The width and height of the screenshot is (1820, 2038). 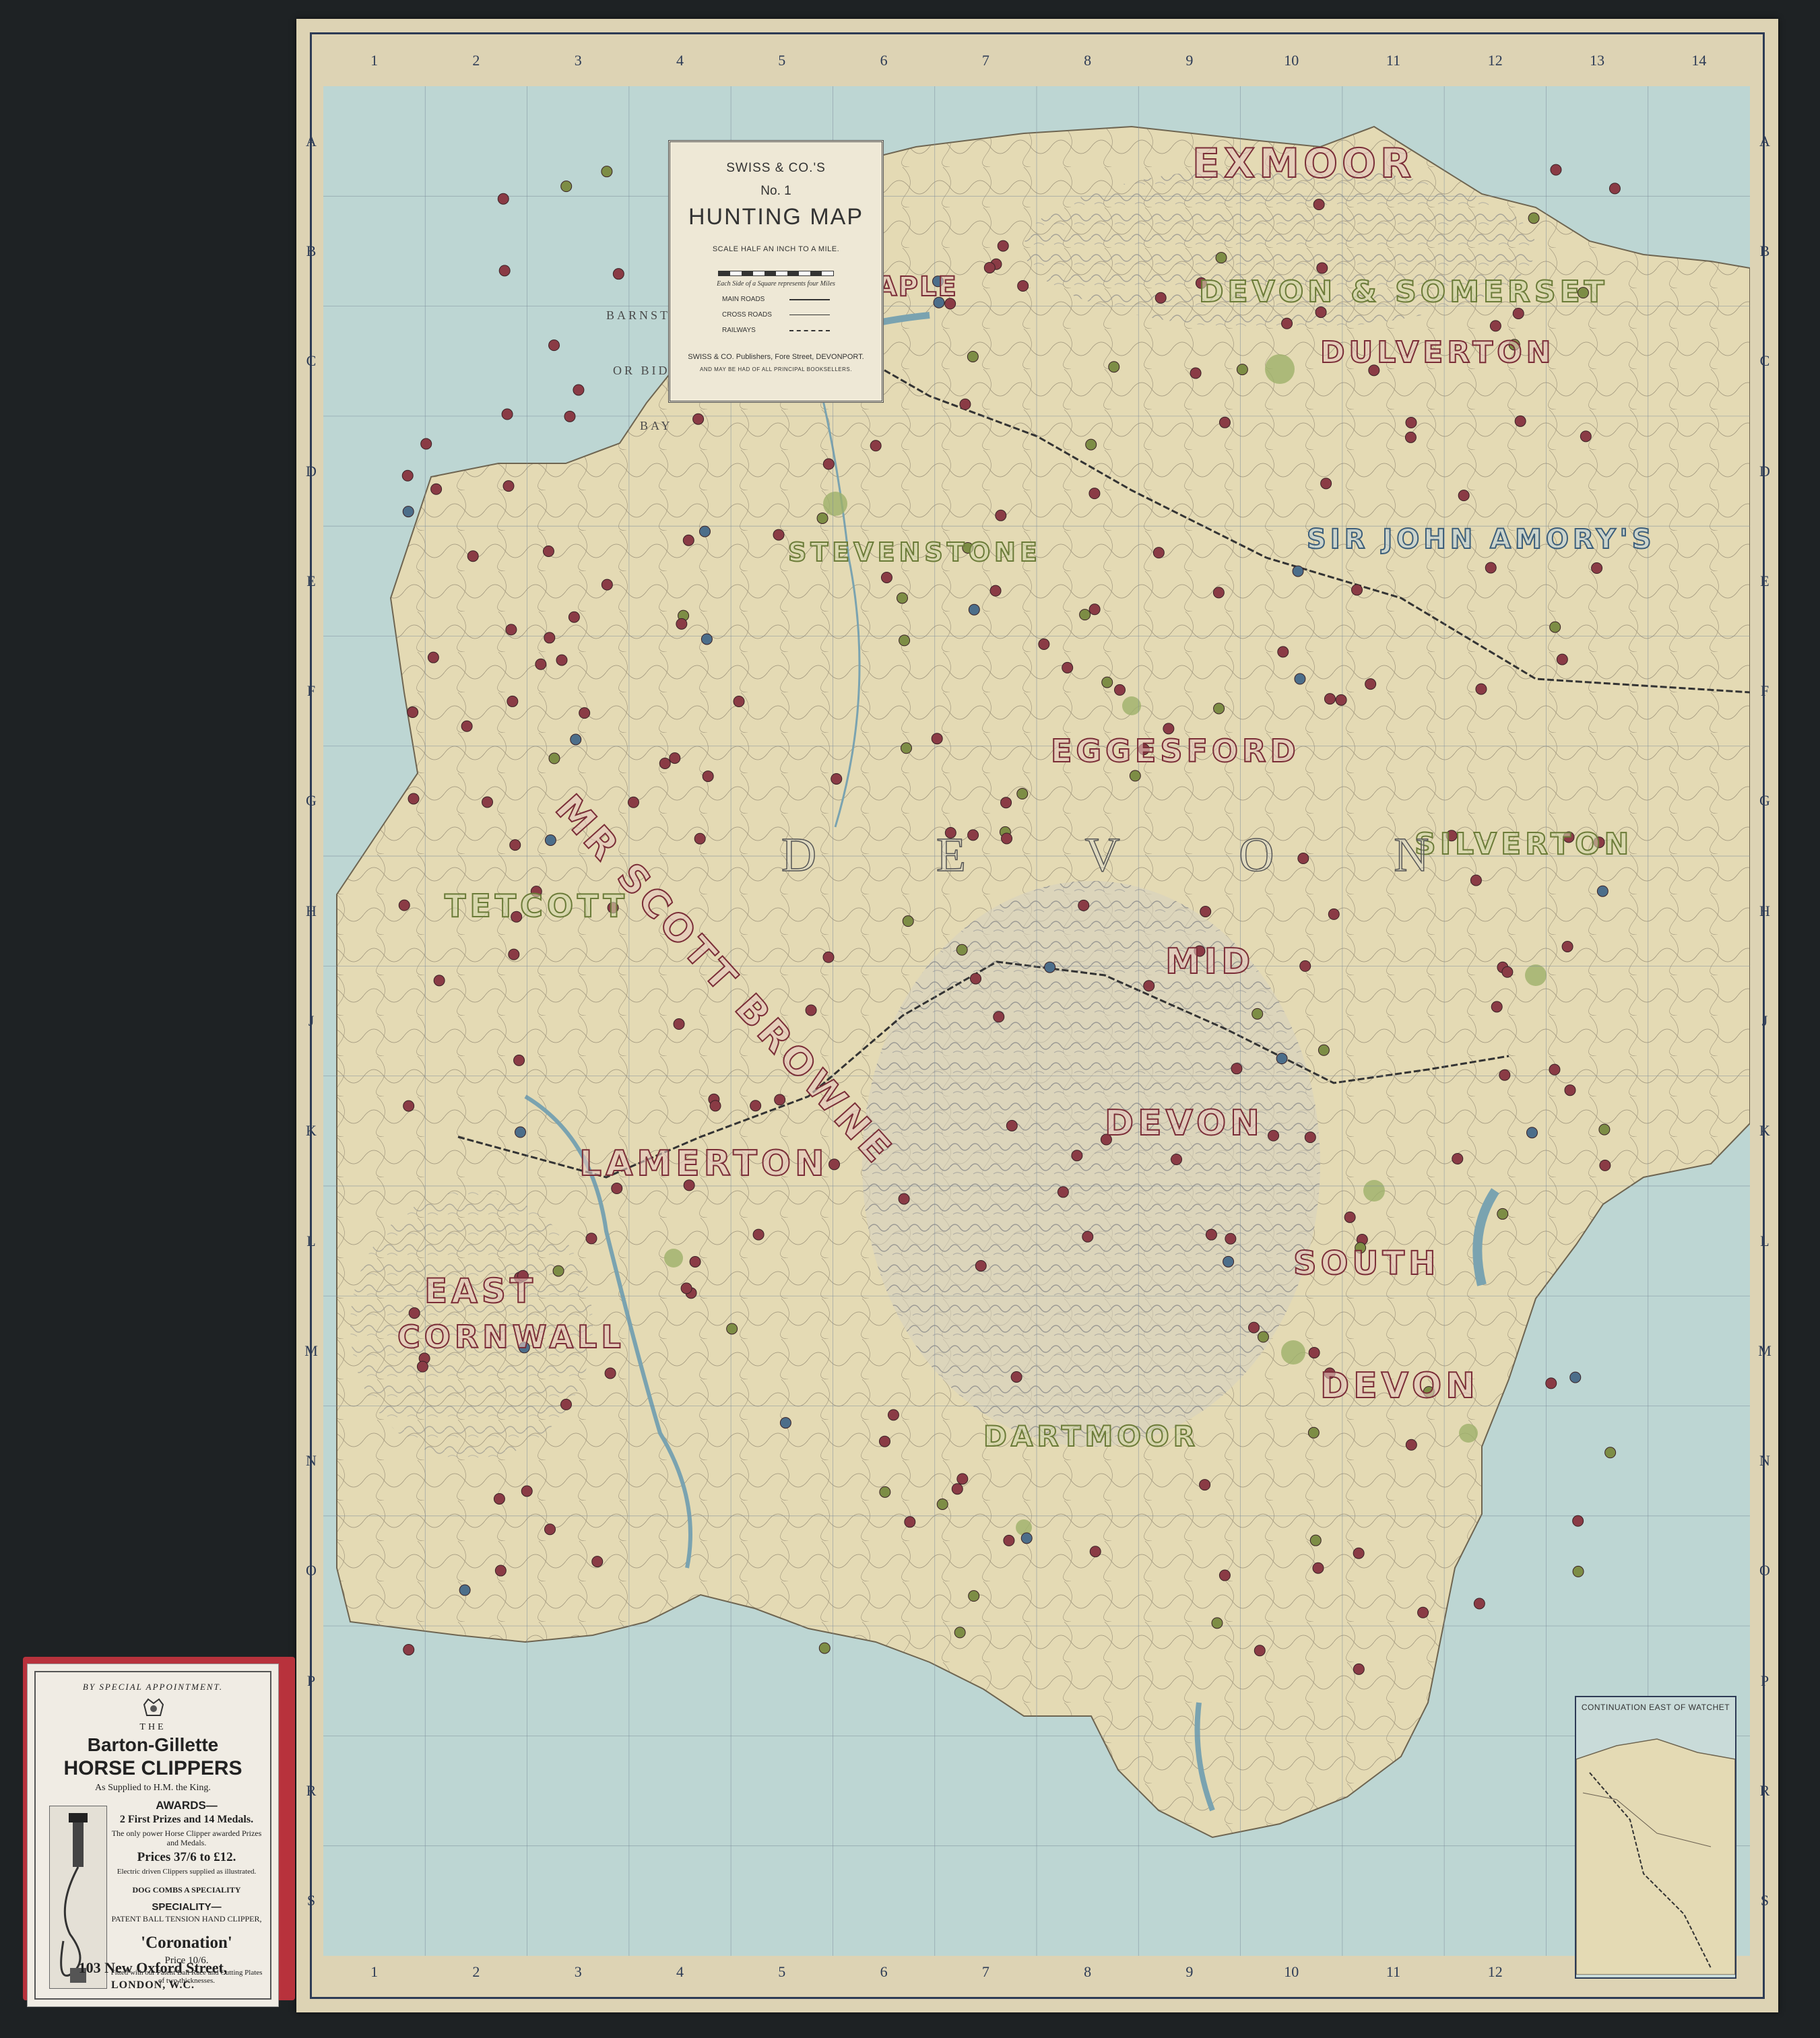 I want to click on district-tetcott: TETCOTT, so click(x=536, y=906).